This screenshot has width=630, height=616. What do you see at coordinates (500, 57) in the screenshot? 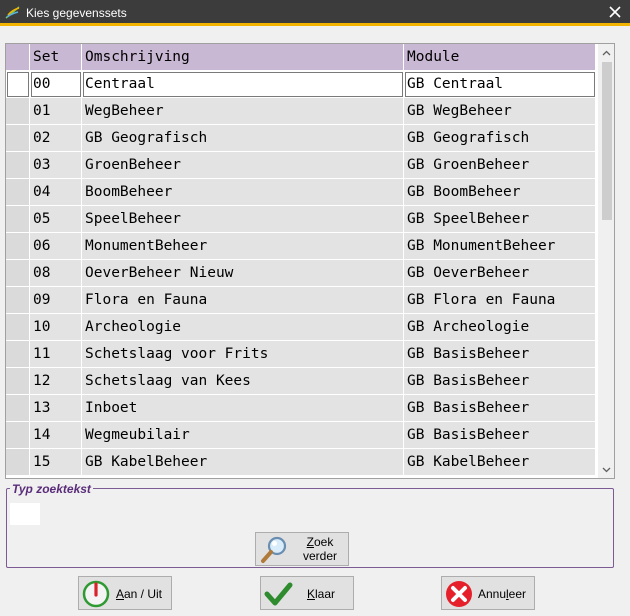
I see `column-header-module: Module` at bounding box center [500, 57].